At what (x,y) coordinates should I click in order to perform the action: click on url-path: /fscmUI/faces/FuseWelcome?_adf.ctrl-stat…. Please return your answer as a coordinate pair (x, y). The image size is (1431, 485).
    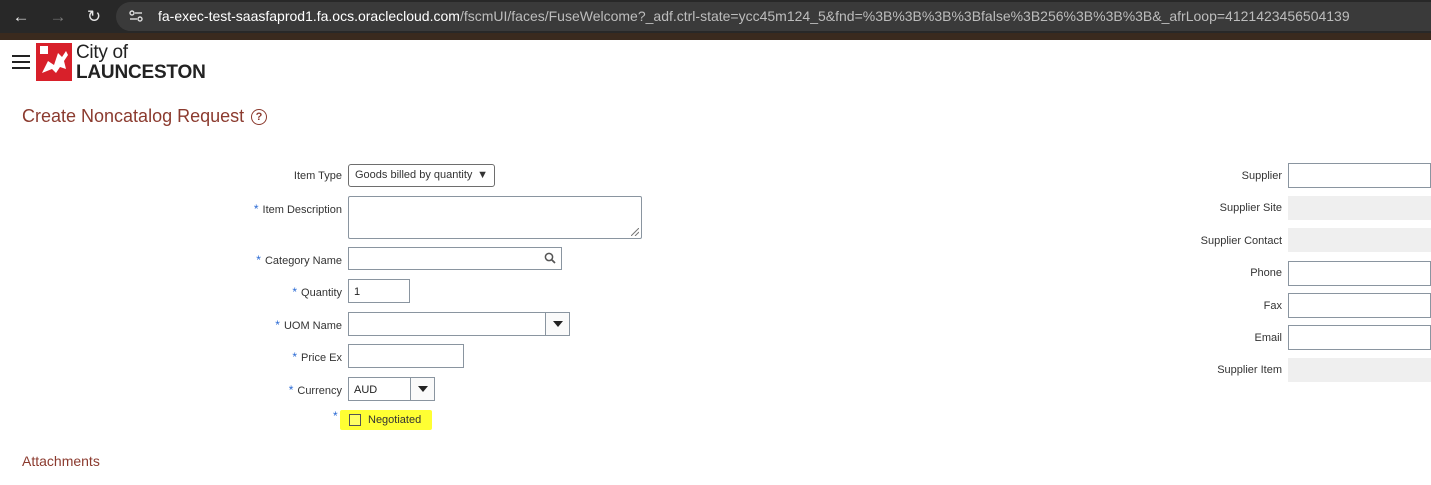
    Looking at the image, I should click on (904, 16).